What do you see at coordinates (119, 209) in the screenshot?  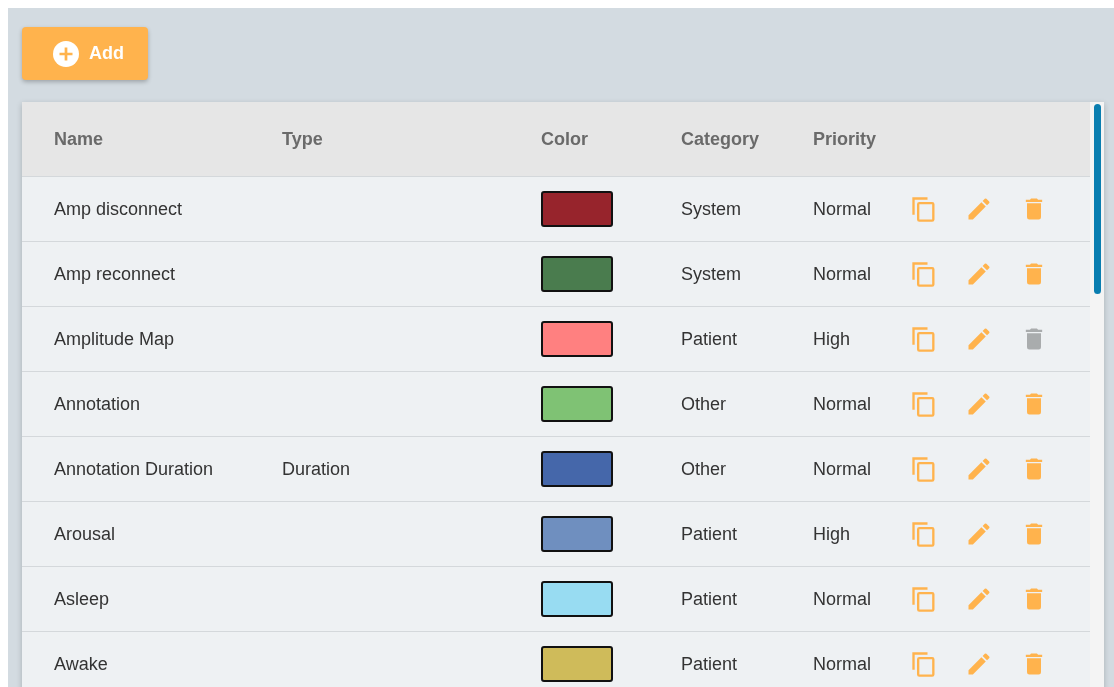 I see `name-cell-text: Amp disconnect` at bounding box center [119, 209].